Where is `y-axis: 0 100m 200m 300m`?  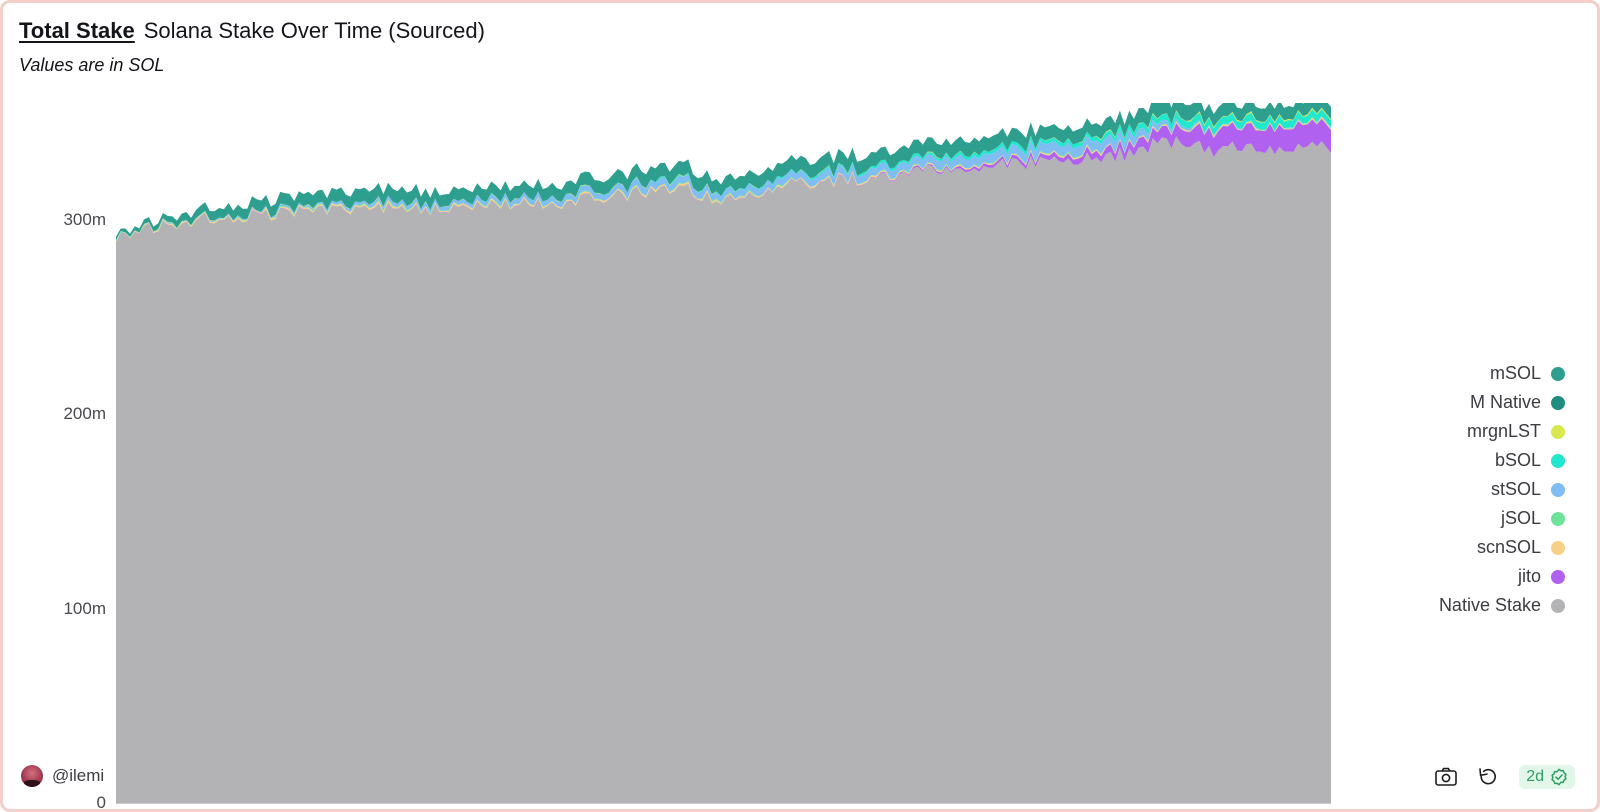 y-axis: 0 100m 200m 300m is located at coordinates (54, 457).